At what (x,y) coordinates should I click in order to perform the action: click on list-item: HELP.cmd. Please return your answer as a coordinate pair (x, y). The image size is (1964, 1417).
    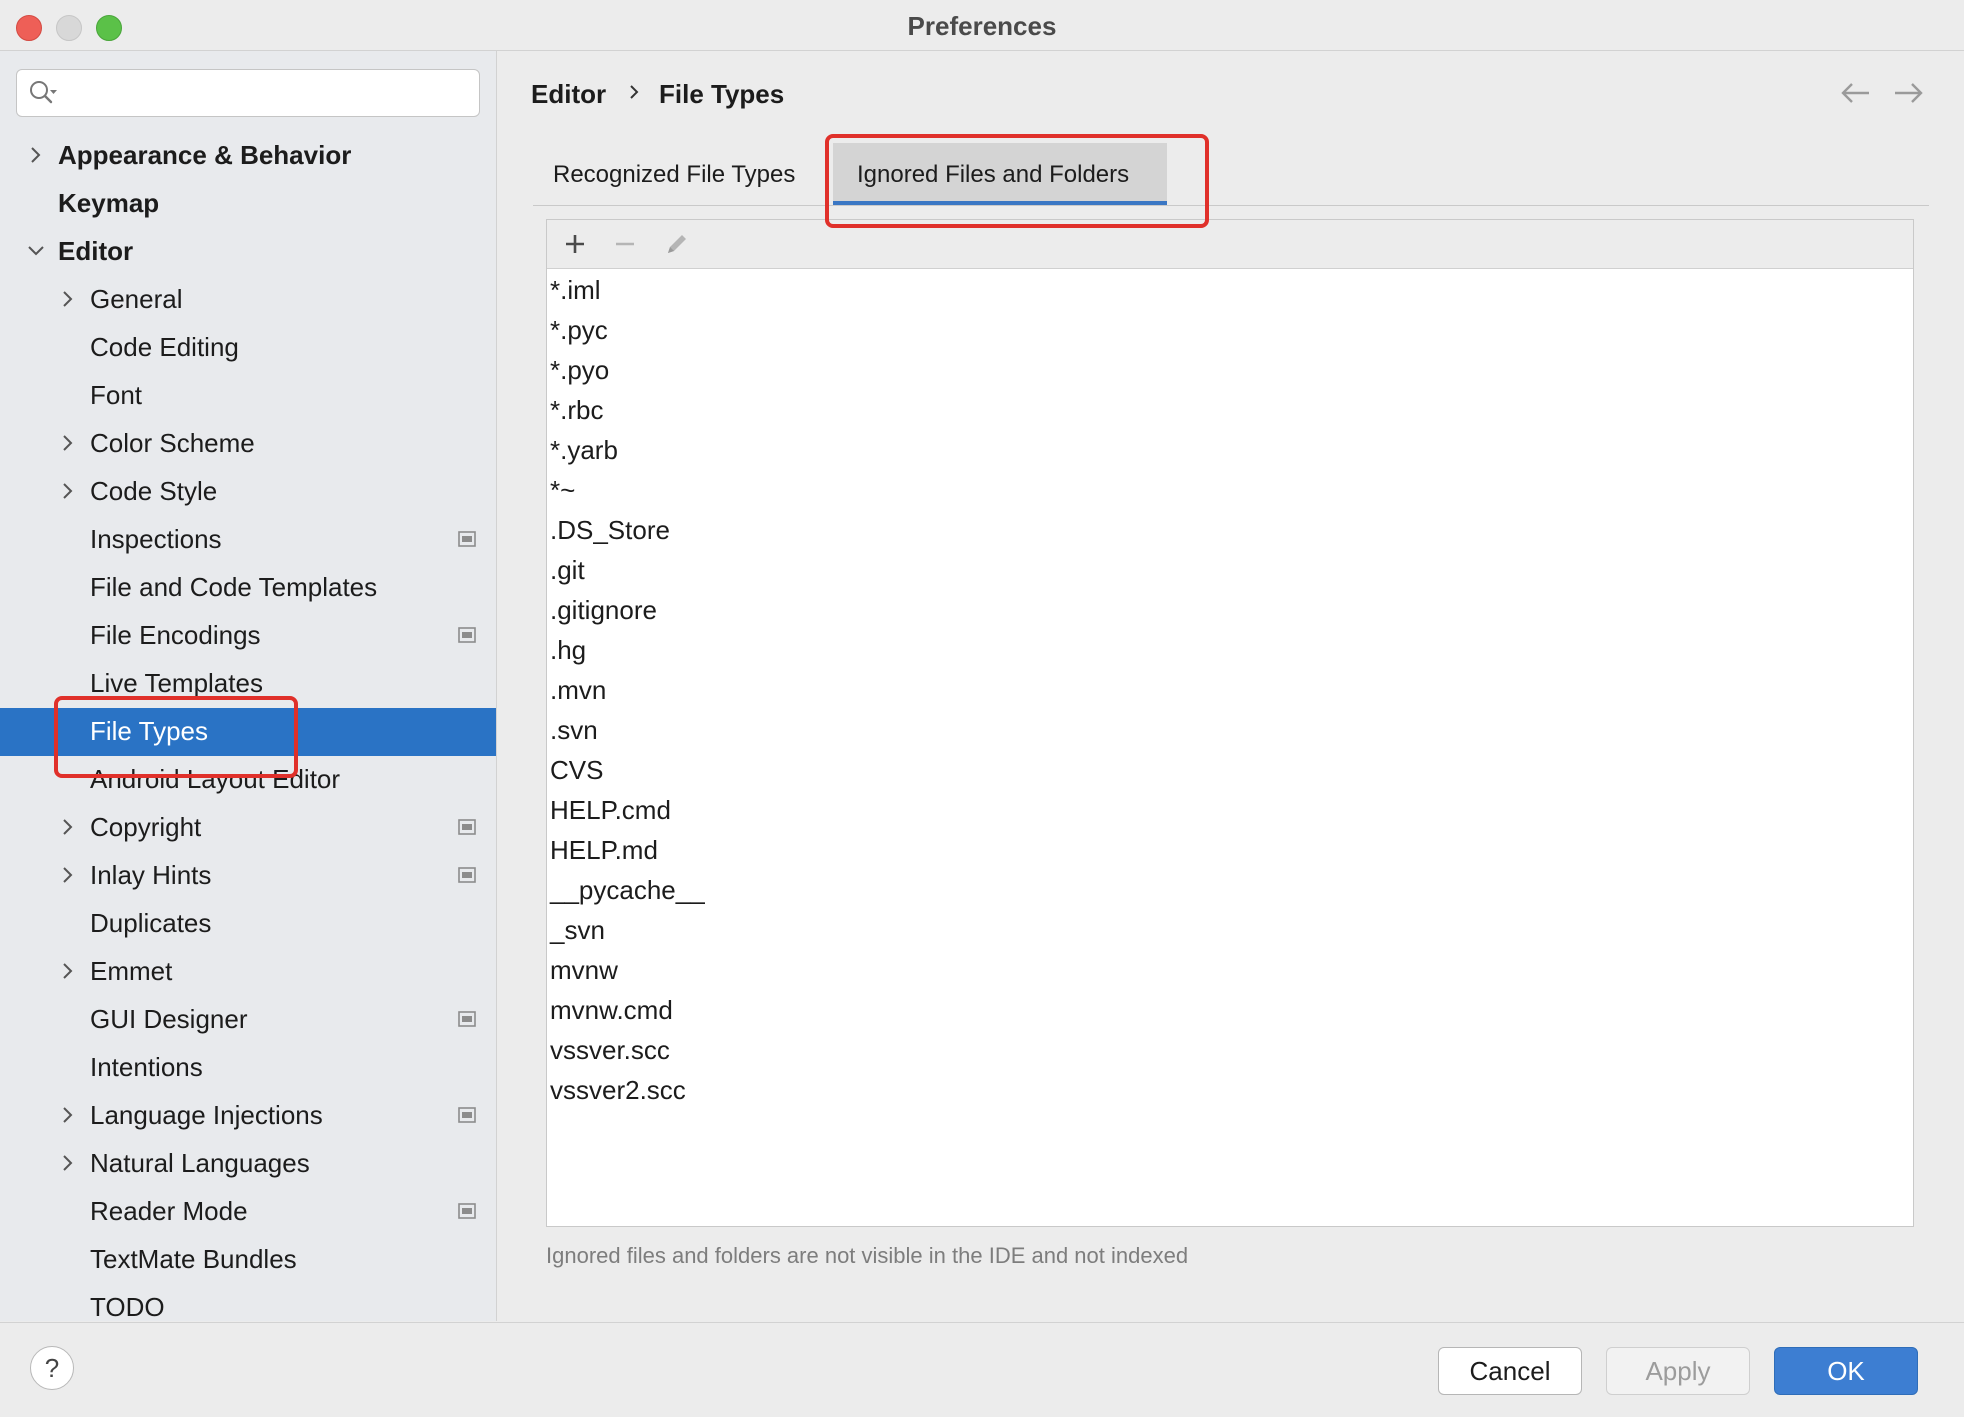
    Looking at the image, I should click on (1230, 810).